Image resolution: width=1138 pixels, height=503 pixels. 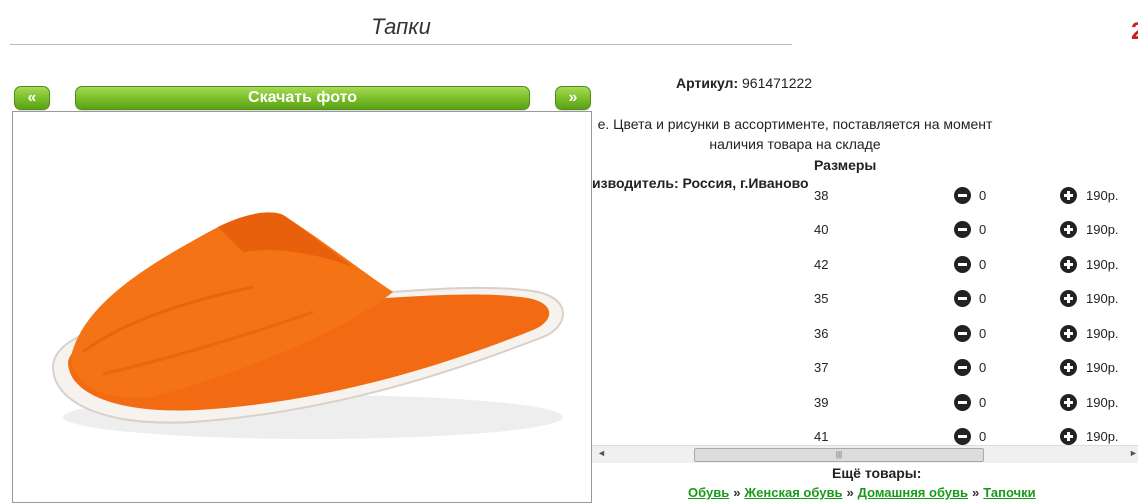 I want to click on page-title: Тапки, so click(x=401, y=27).